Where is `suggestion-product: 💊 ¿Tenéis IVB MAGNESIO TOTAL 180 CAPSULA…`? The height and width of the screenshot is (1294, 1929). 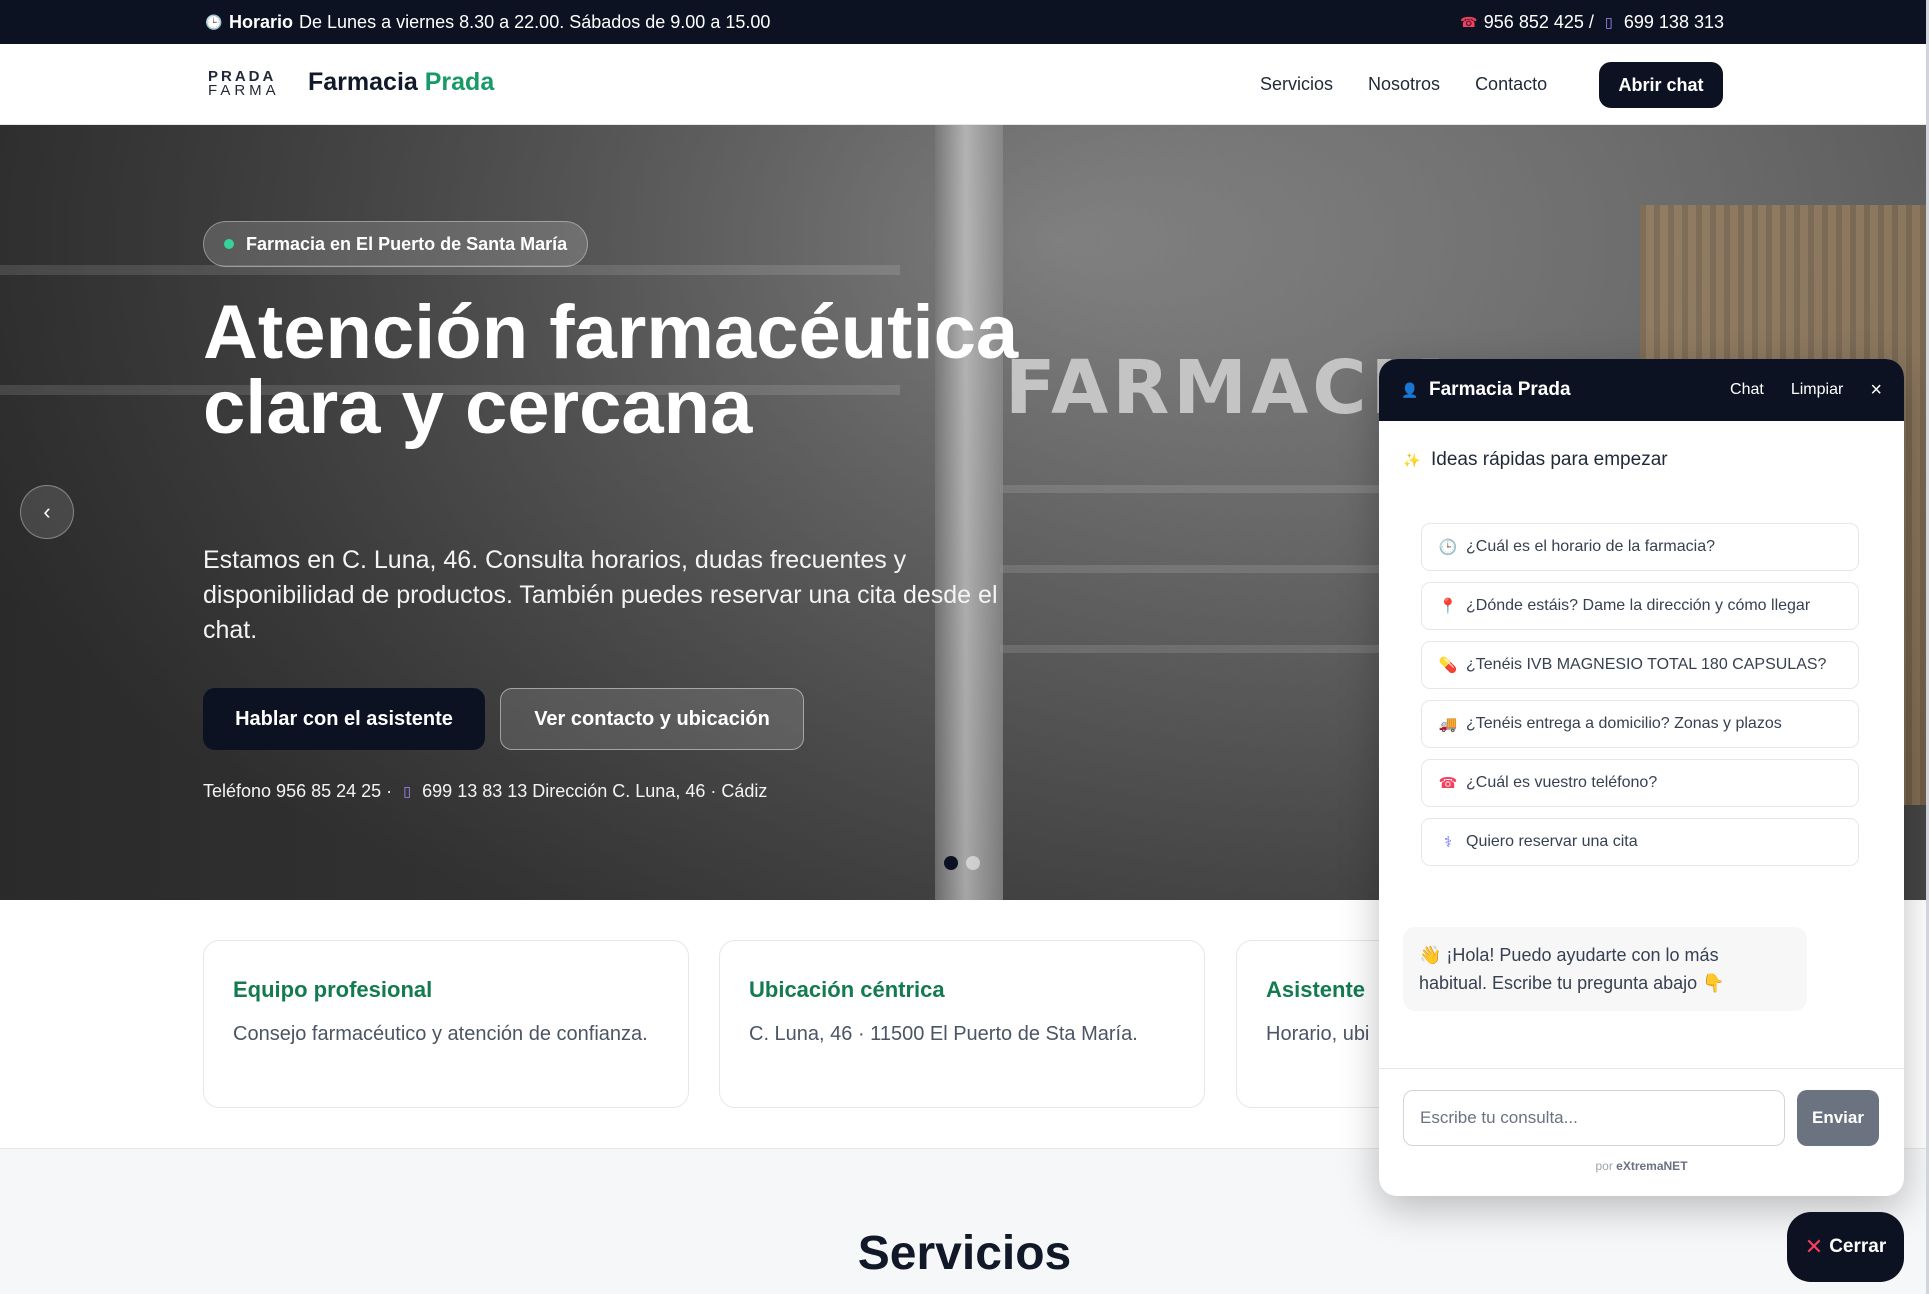 suggestion-product: 💊 ¿Tenéis IVB MAGNESIO TOTAL 180 CAPSULA… is located at coordinates (1640, 665).